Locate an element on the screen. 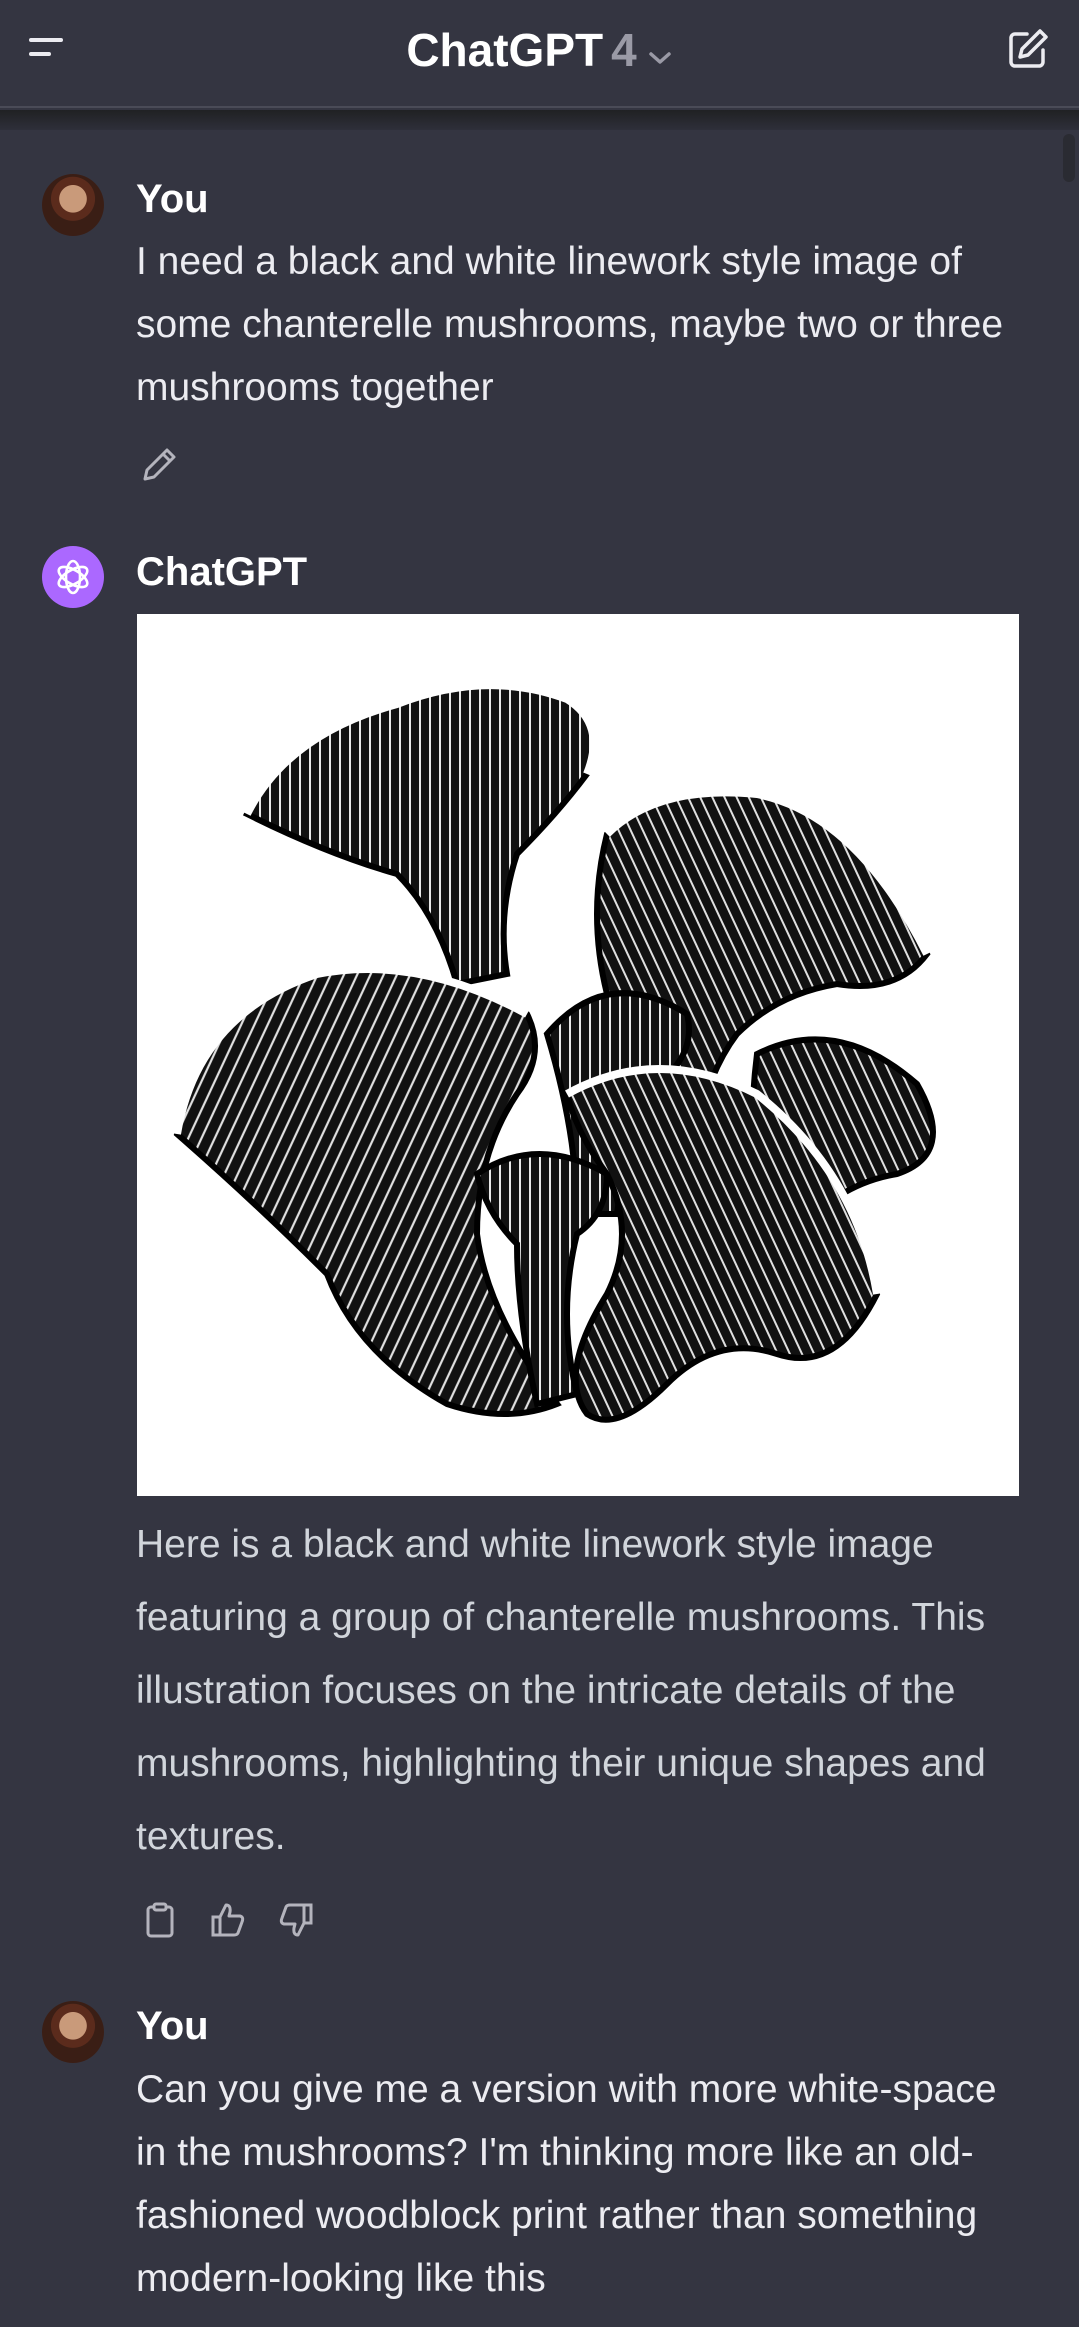 This screenshot has width=1079, height=2327. new-chat-edit-icon is located at coordinates (1028, 49).